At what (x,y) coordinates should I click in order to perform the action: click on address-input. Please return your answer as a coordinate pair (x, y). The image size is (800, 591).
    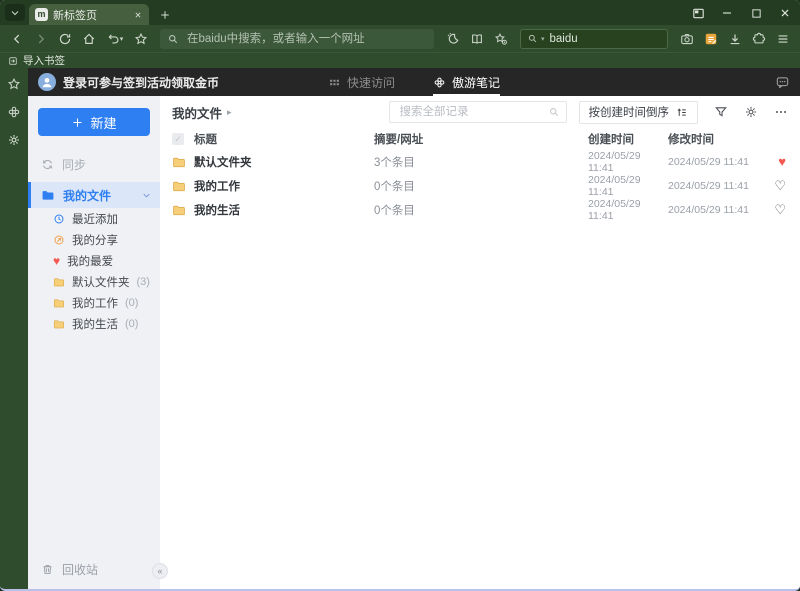
    Looking at the image, I should click on (306, 38).